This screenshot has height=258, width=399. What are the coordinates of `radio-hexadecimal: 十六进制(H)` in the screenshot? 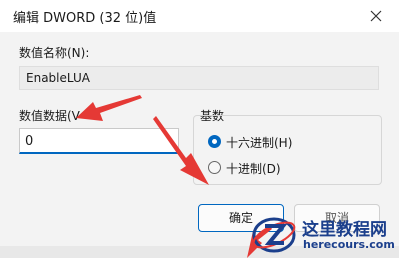 It's located at (278, 142).